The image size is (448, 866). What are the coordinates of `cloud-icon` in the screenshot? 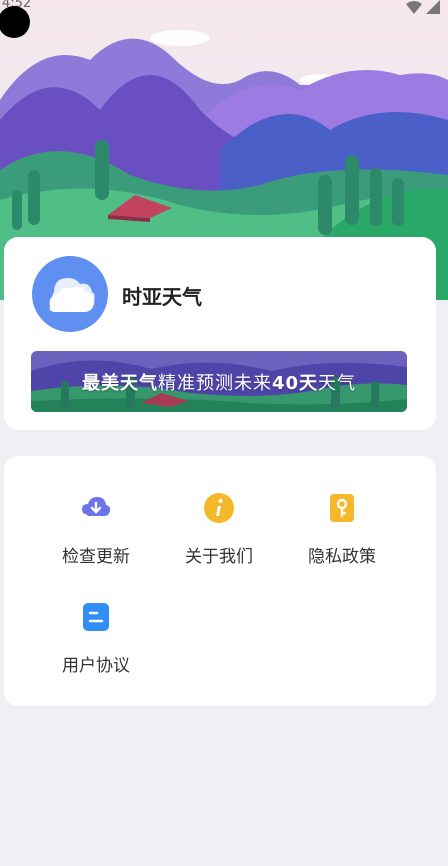 It's located at (72, 295).